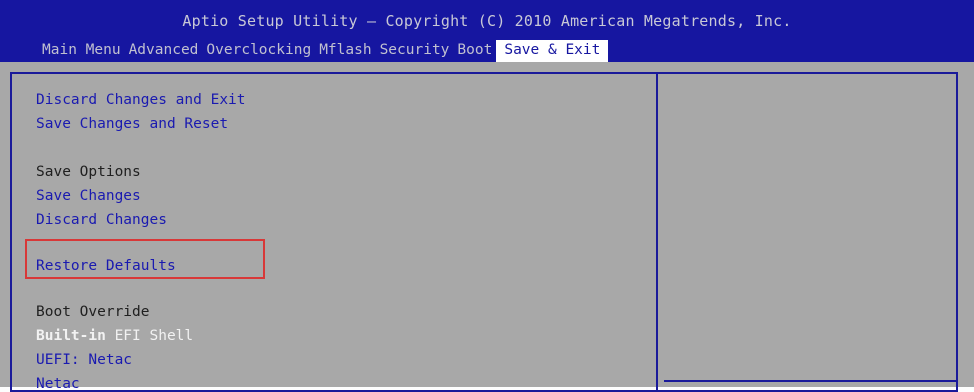 The image size is (974, 392). I want to click on heading-boot-override: Boot Override, so click(93, 312).